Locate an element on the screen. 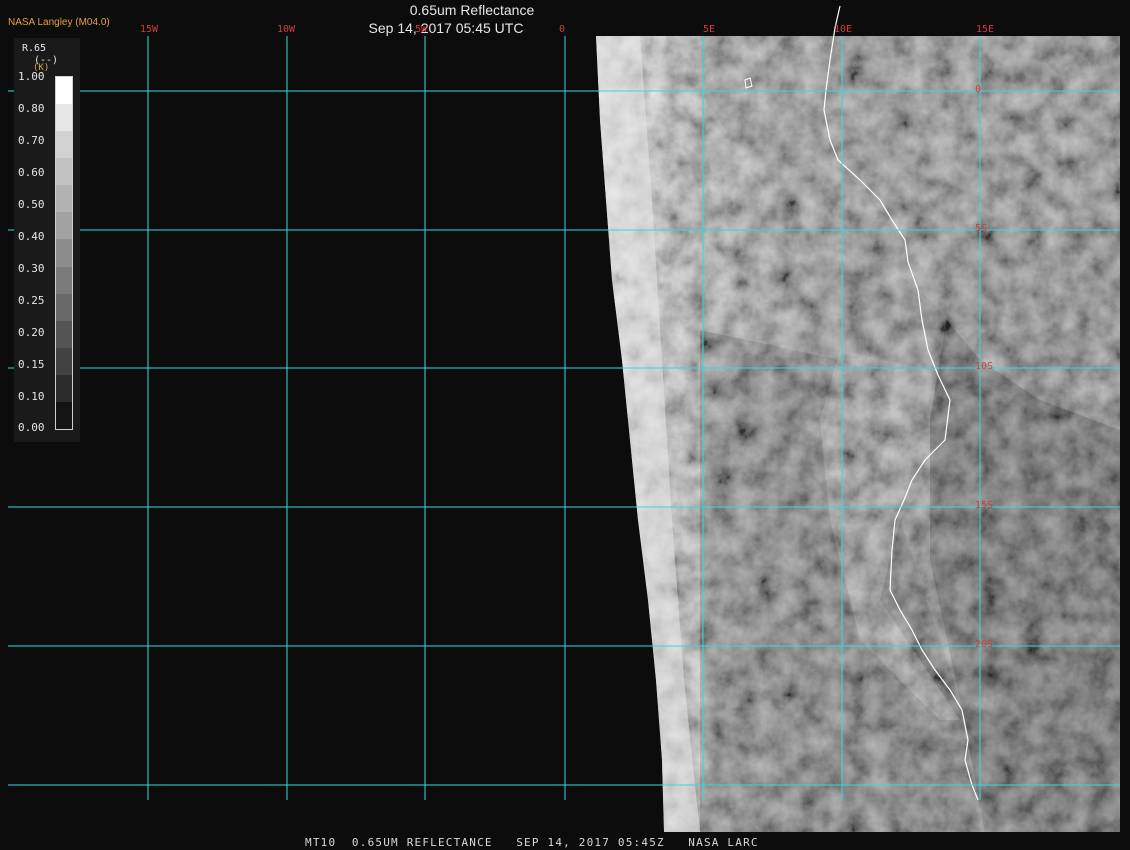 This screenshot has width=1130, height=850. legend-title: R.65 is located at coordinates (34, 48).